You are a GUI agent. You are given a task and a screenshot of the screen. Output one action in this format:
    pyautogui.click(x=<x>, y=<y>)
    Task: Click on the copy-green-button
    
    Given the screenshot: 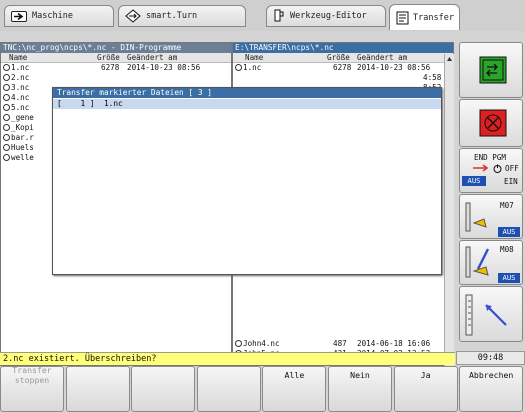 What is the action you would take?
    pyautogui.click(x=491, y=70)
    